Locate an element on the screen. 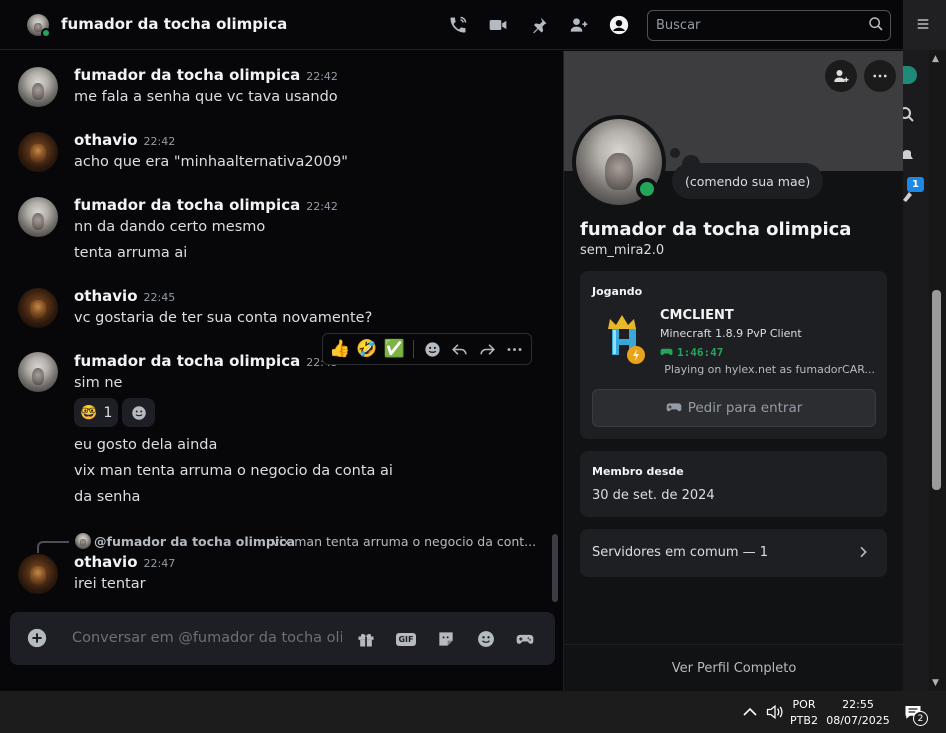 This screenshot has height=733, width=946. message-author: fumador da tocha olimpica 22:45 is located at coordinates (206, 361).